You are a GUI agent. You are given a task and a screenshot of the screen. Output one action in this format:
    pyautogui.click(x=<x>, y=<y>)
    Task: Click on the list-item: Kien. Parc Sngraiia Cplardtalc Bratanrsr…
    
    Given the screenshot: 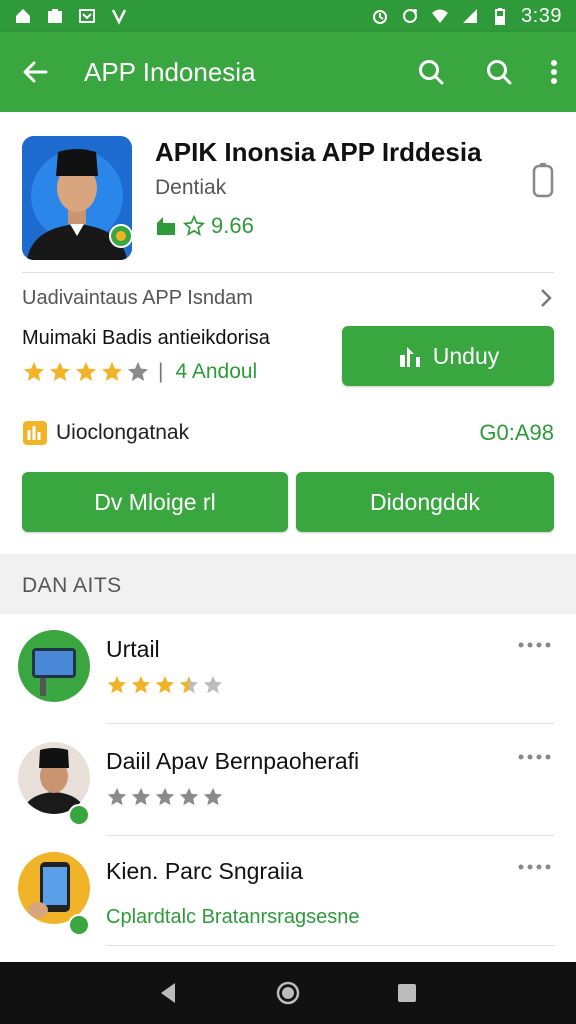 What is the action you would take?
    pyautogui.click(x=288, y=891)
    